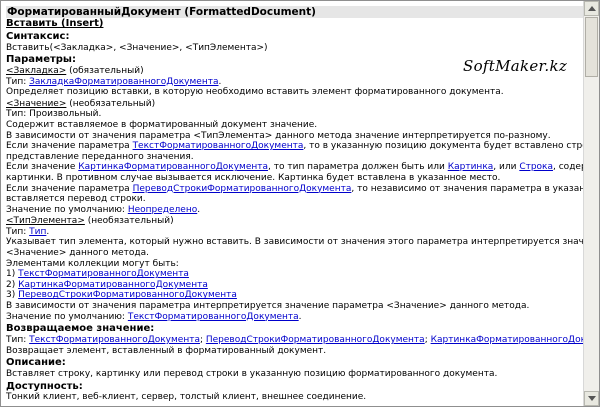  Describe the element at coordinates (37, 232) in the screenshot. I see `type-link: Тип` at that location.